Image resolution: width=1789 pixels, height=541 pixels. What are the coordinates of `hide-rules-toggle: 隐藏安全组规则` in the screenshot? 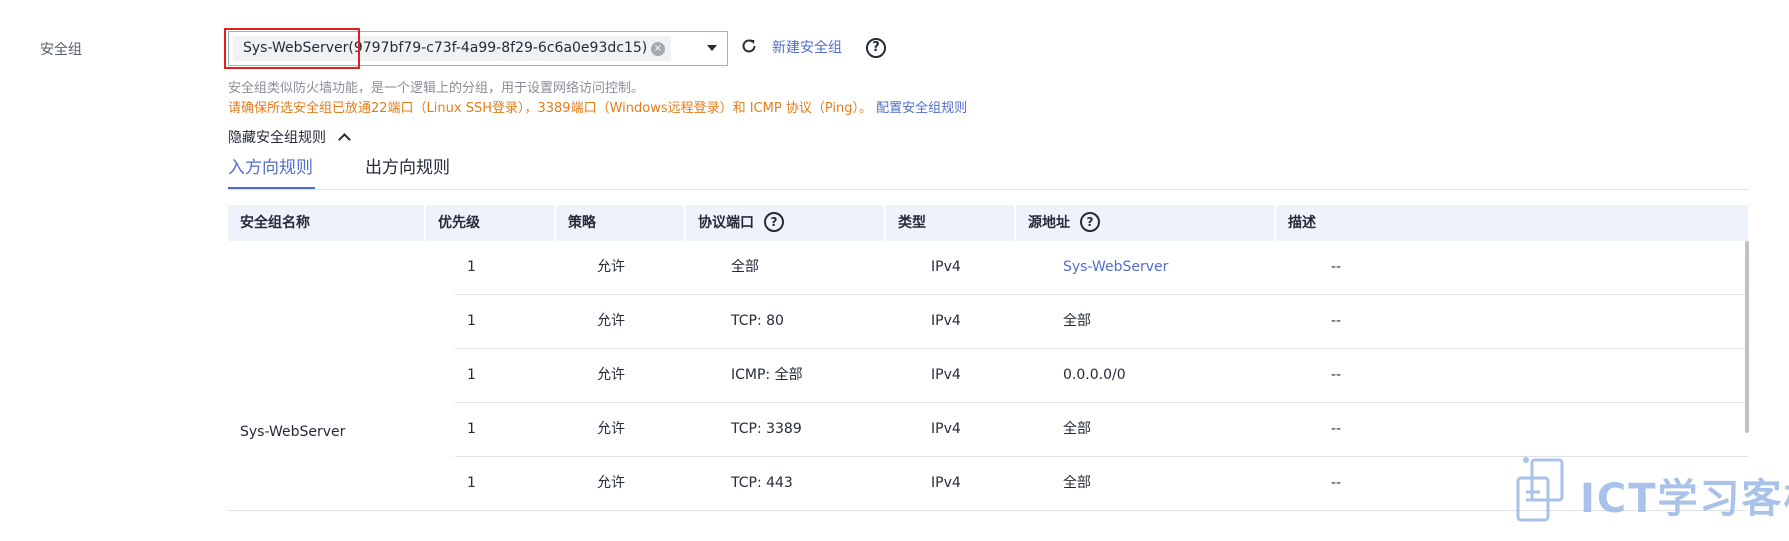 It's located at (290, 137).